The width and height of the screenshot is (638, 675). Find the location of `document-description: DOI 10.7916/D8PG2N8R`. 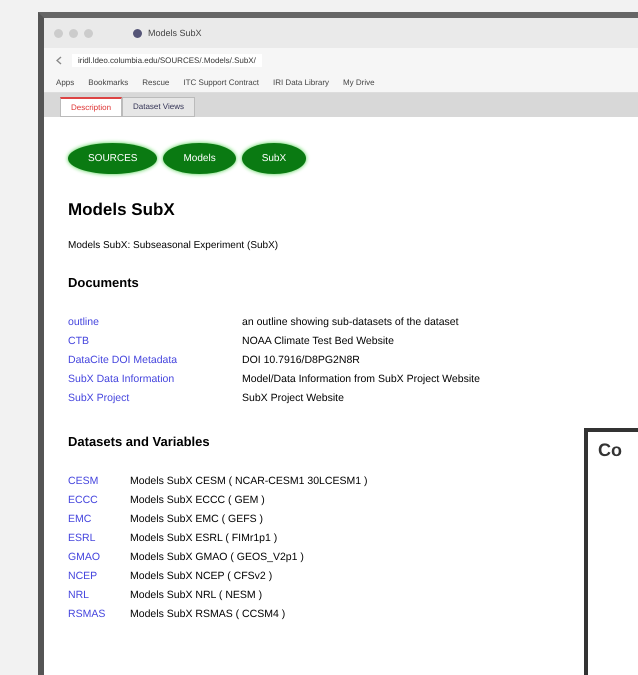

document-description: DOI 10.7916/D8PG2N8R is located at coordinates (301, 360).